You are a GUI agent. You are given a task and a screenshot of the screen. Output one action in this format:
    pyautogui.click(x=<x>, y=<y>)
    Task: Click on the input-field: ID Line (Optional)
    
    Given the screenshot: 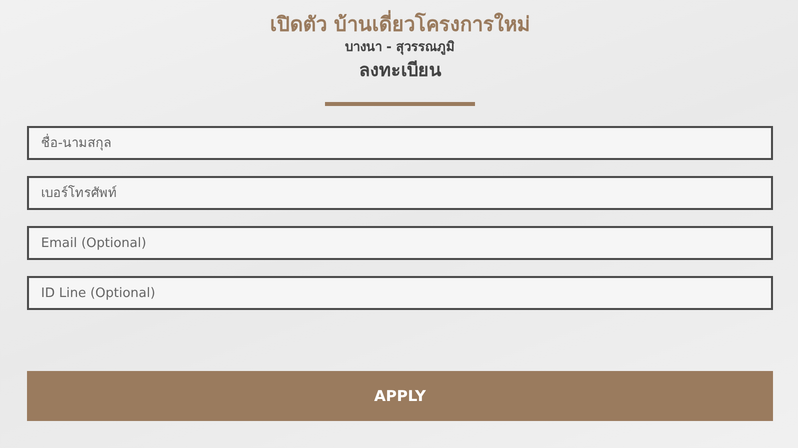 What is the action you would take?
    pyautogui.click(x=400, y=293)
    